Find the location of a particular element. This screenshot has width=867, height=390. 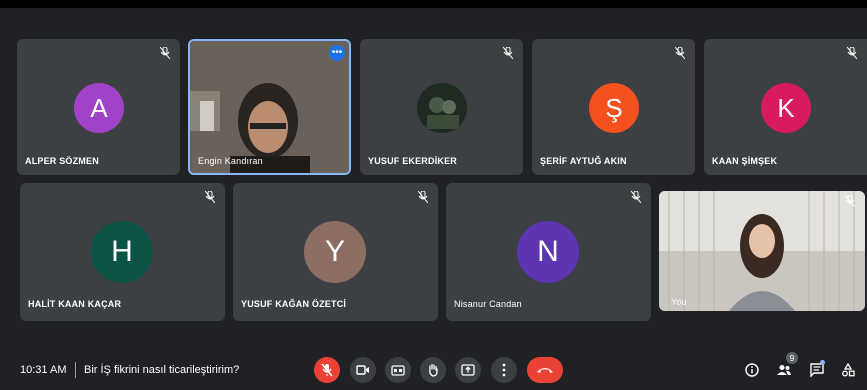

chat-icon is located at coordinates (817, 370).